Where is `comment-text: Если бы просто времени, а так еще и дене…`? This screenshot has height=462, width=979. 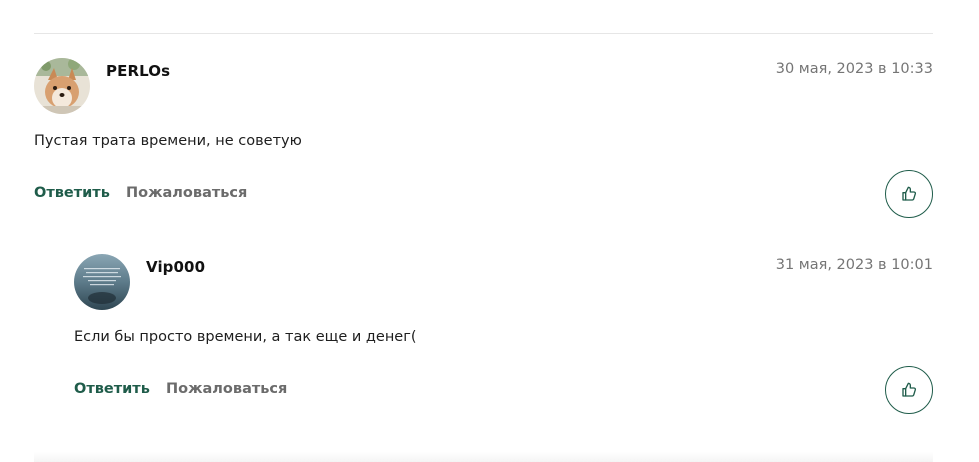
comment-text: Если бы просто времени, а так еще и дене… is located at coordinates (245, 337).